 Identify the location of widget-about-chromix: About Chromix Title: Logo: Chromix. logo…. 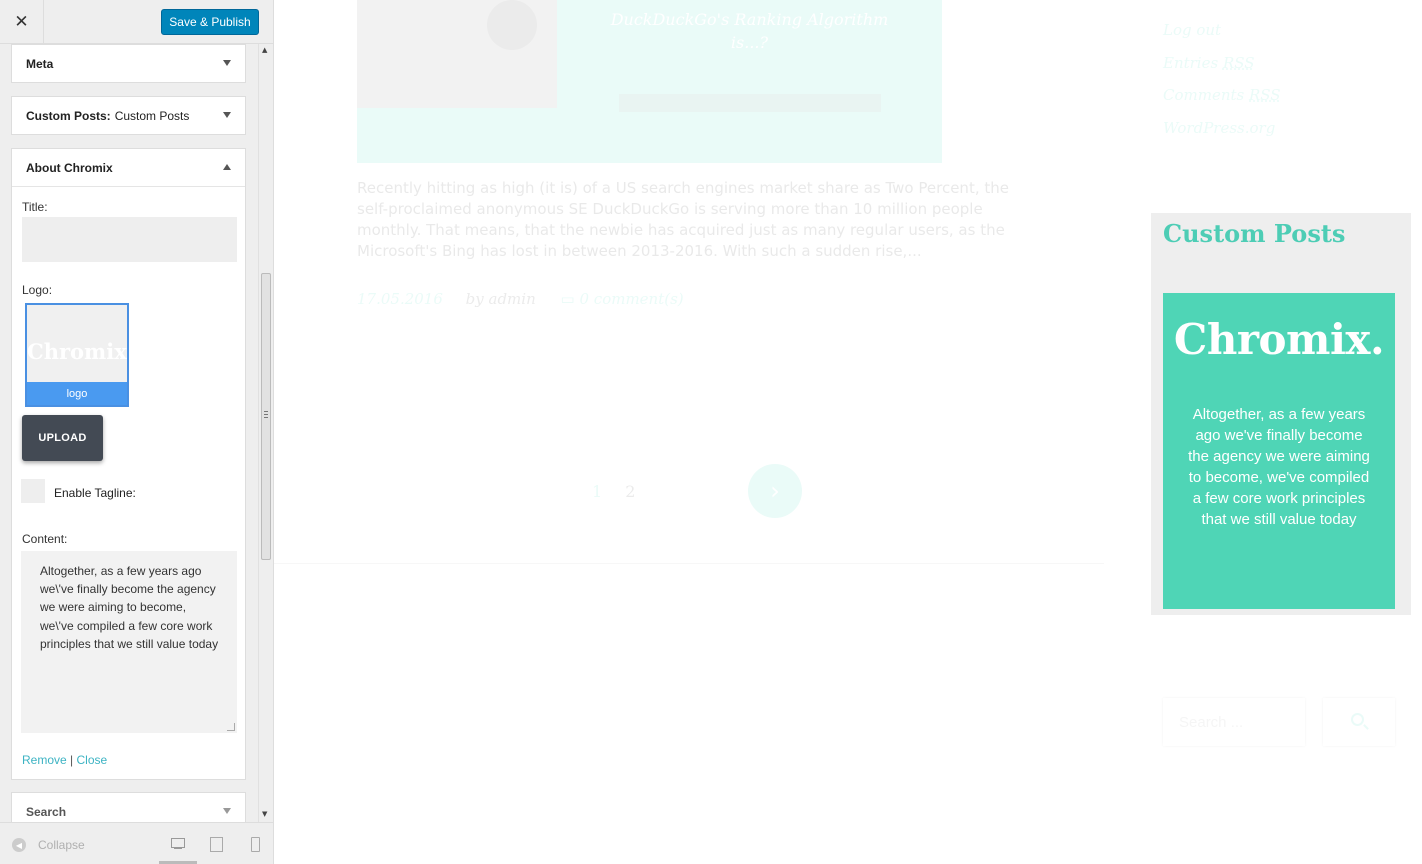
(128, 464).